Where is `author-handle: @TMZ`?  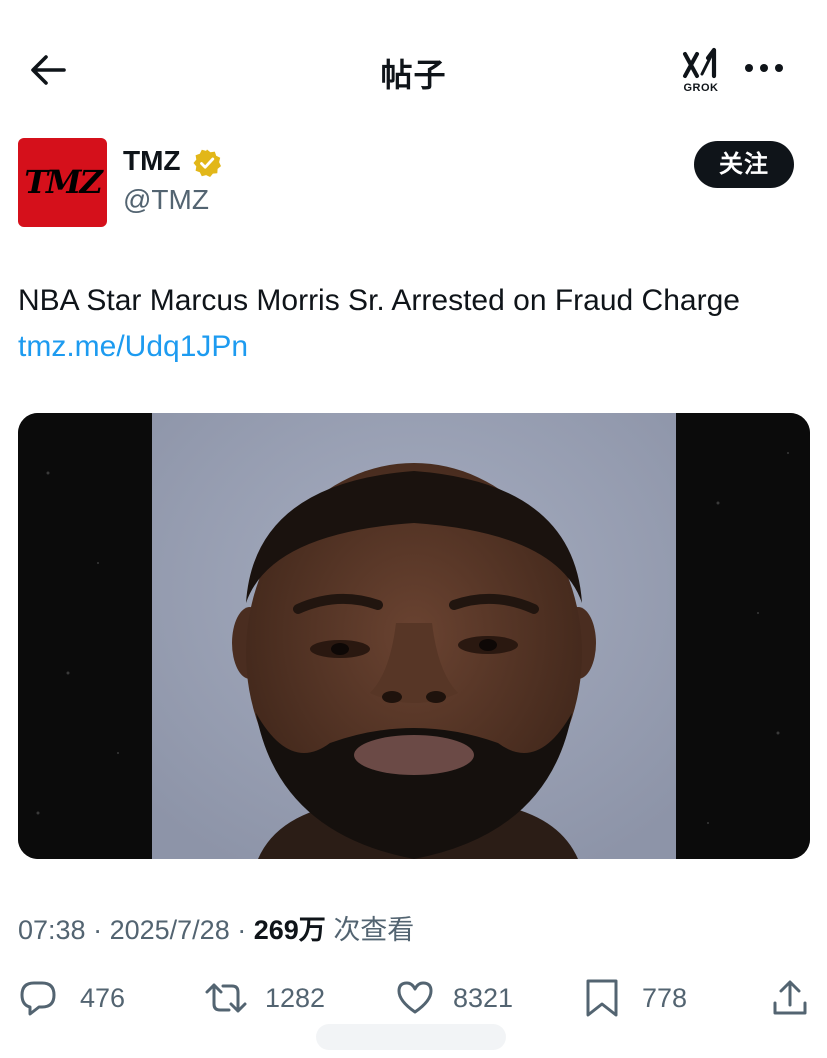 author-handle: @TMZ is located at coordinates (166, 200).